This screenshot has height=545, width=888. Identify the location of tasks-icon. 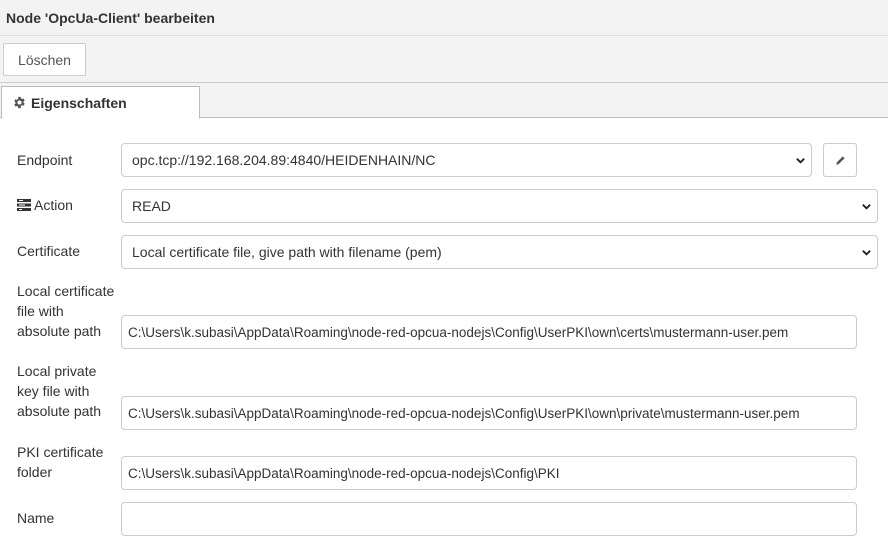
(24, 205).